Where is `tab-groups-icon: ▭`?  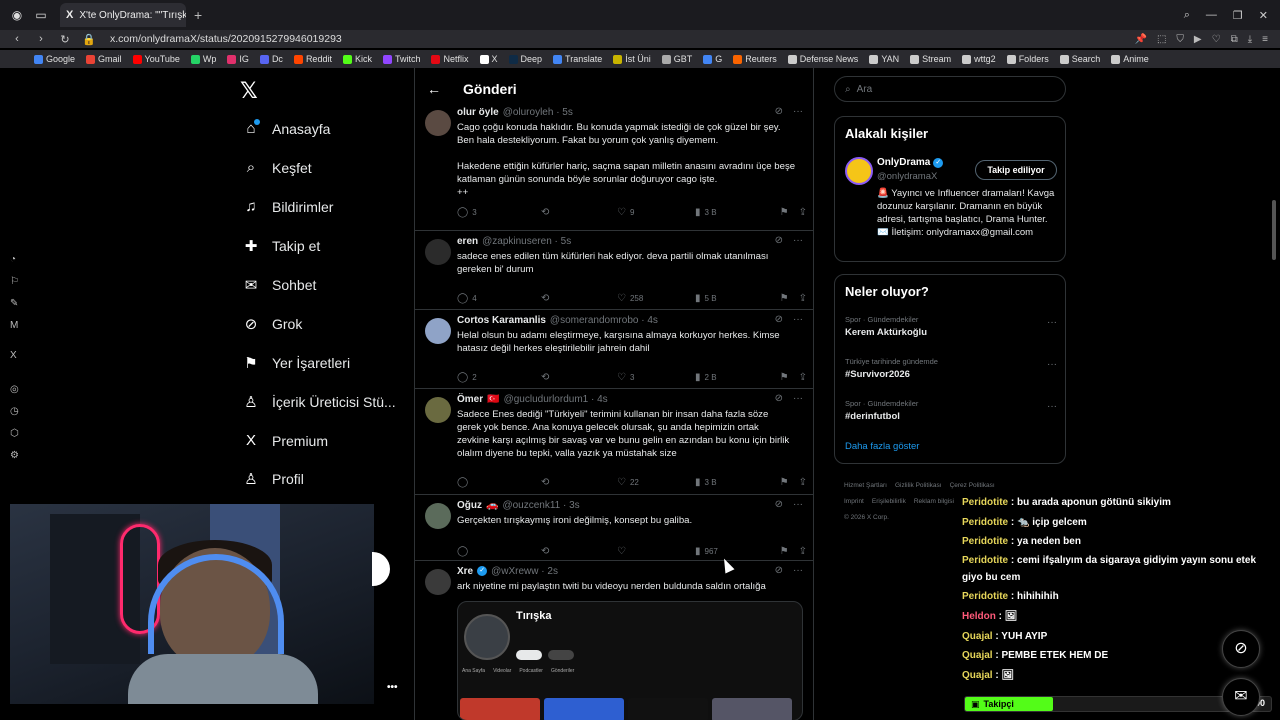 tab-groups-icon: ▭ is located at coordinates (41, 15).